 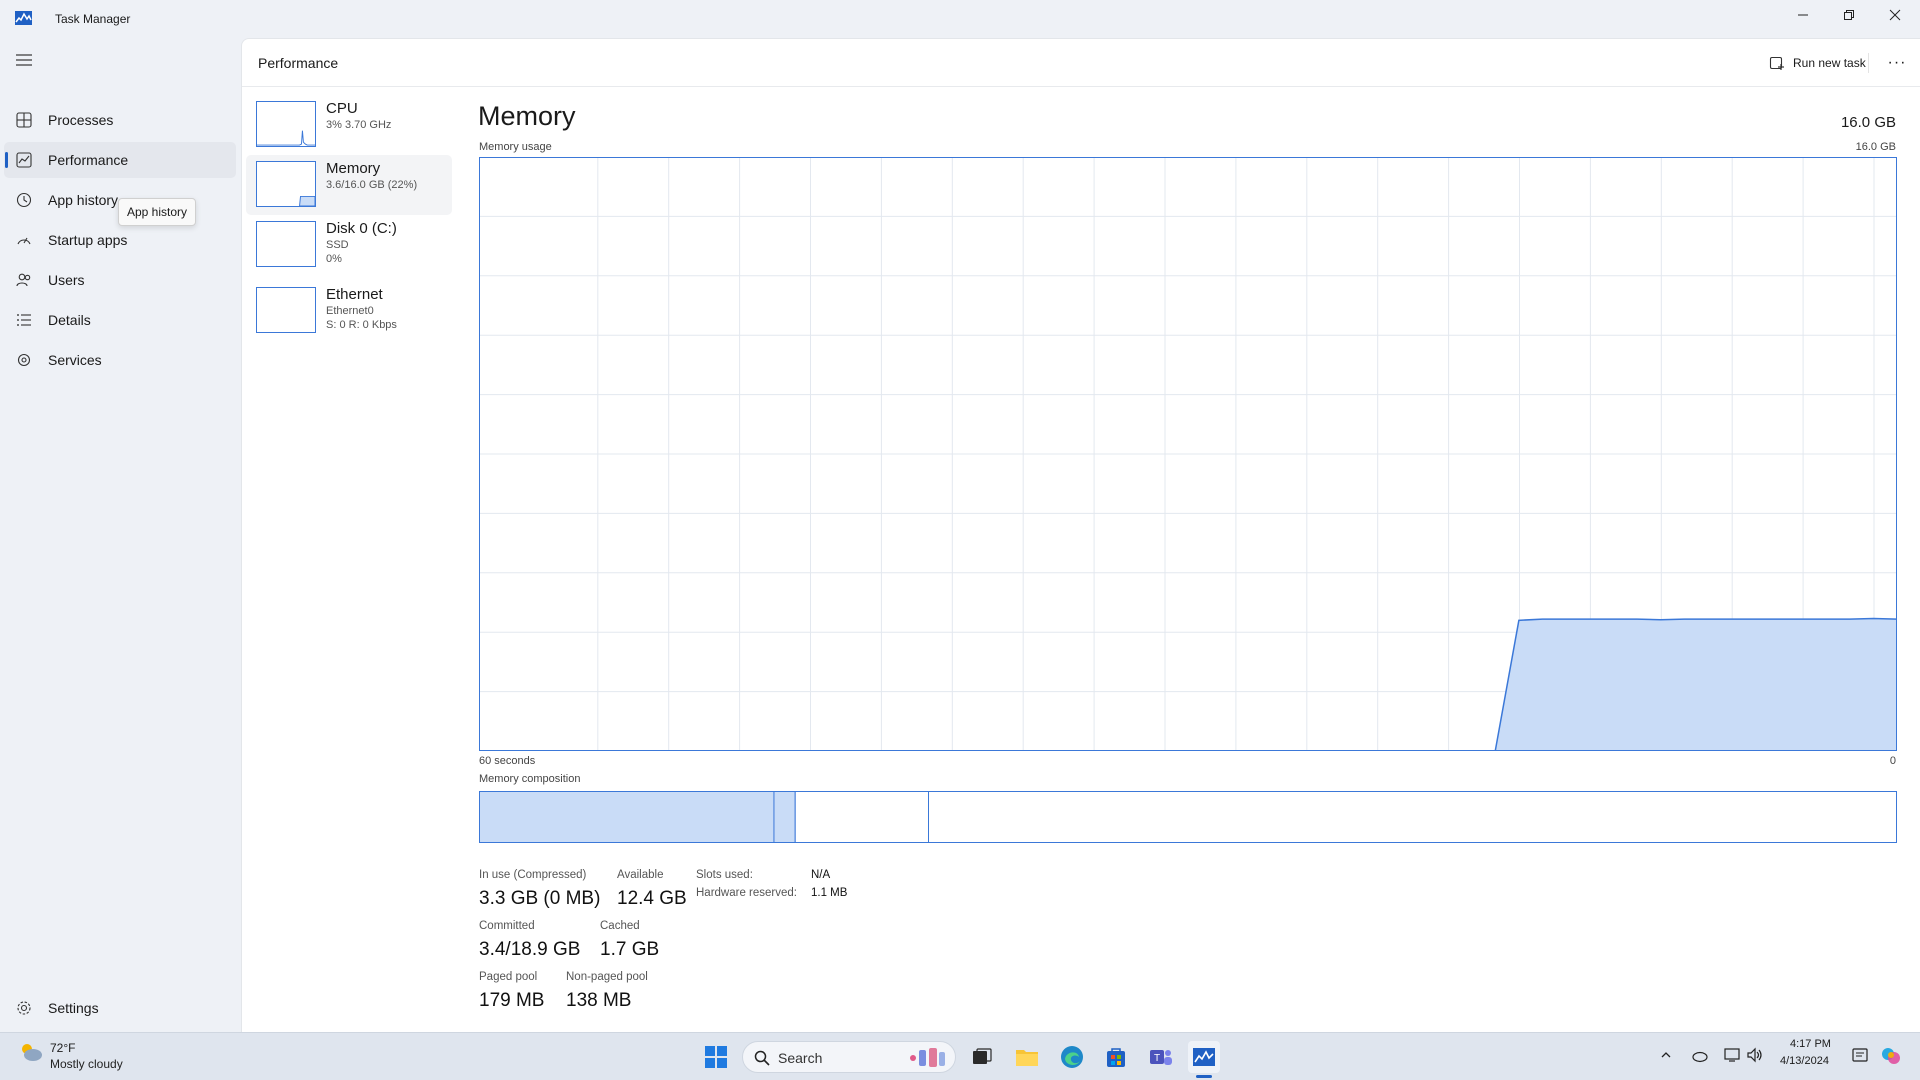 I want to click on device-detail: 3.6/16.0 GB (22%), so click(x=372, y=185).